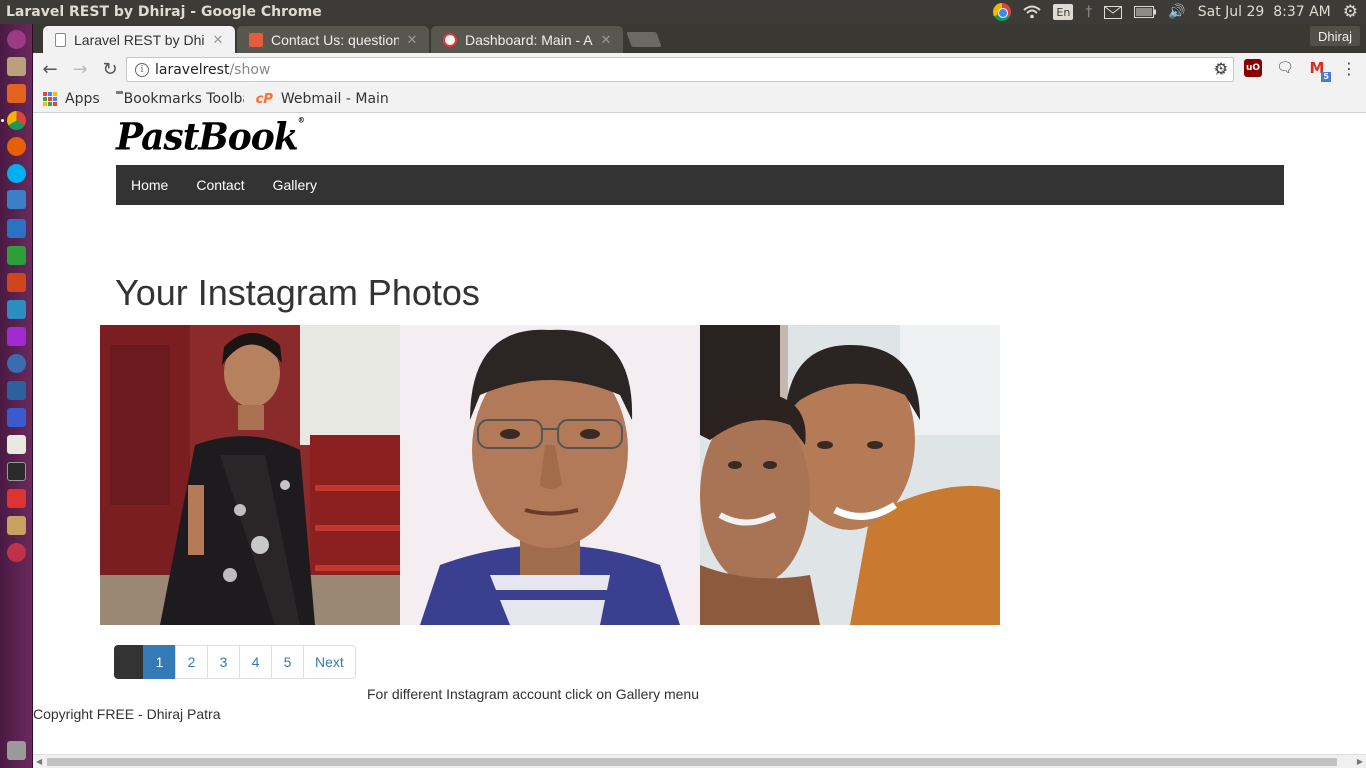 The height and width of the screenshot is (768, 1366). I want to click on launcher-software-icon, so click(16, 93).